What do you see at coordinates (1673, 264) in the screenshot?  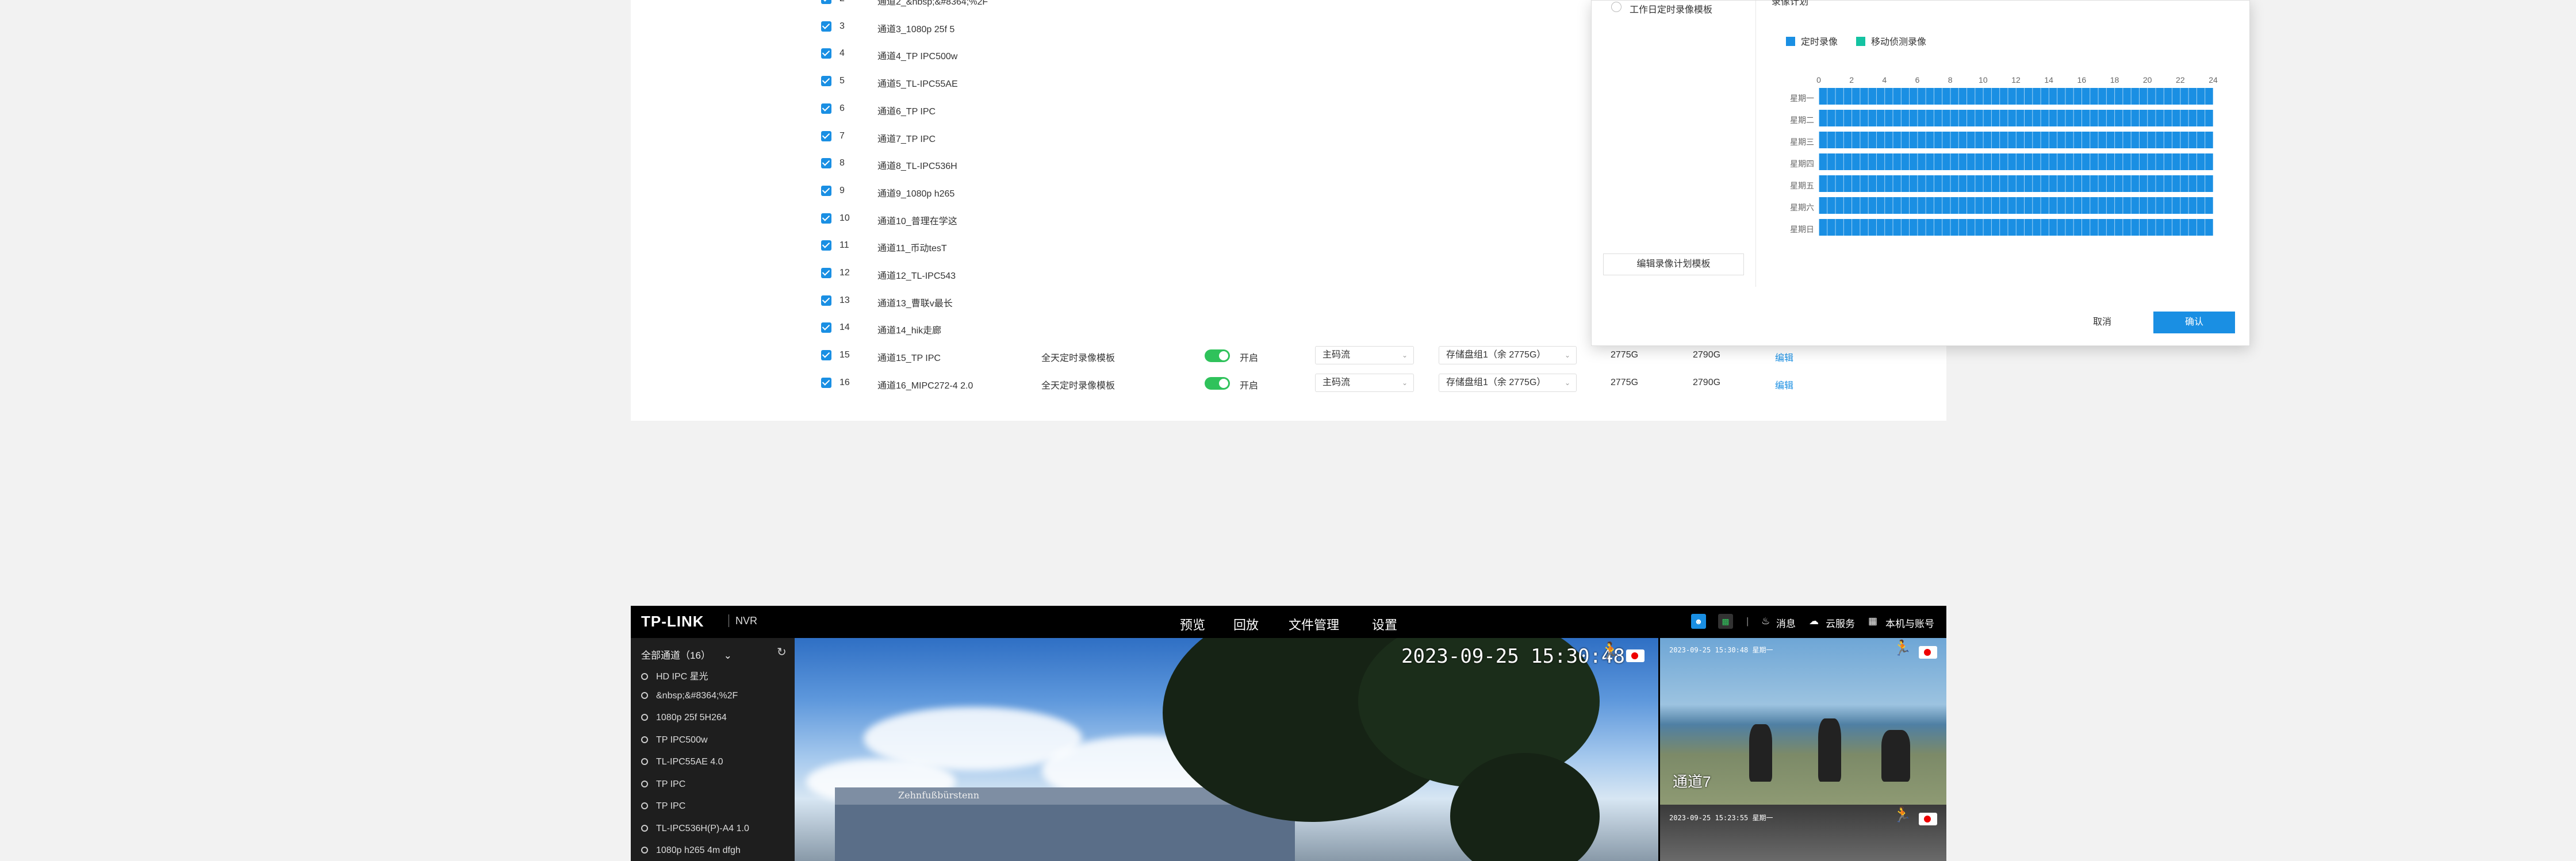 I see `edit-plan-template-button: 编辑录像计划模板` at bounding box center [1673, 264].